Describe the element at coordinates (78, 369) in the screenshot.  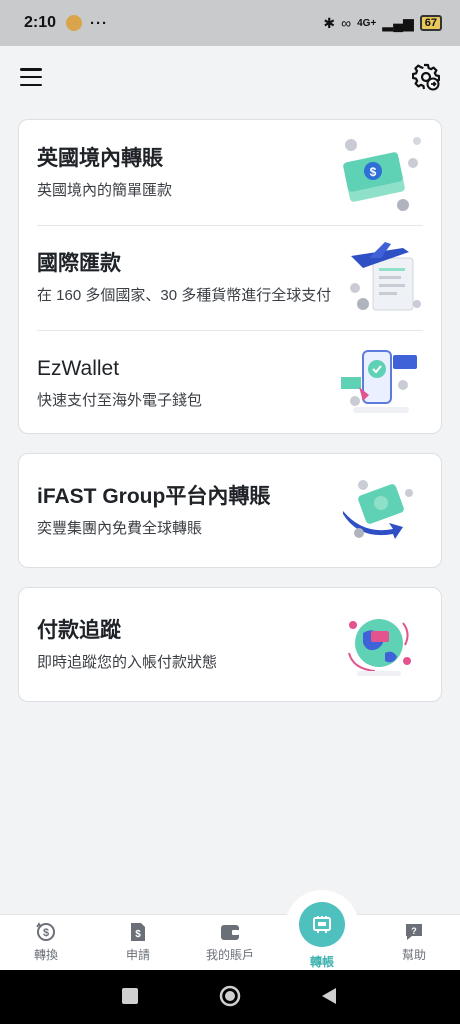
I see `row-title: EzWallet` at that location.